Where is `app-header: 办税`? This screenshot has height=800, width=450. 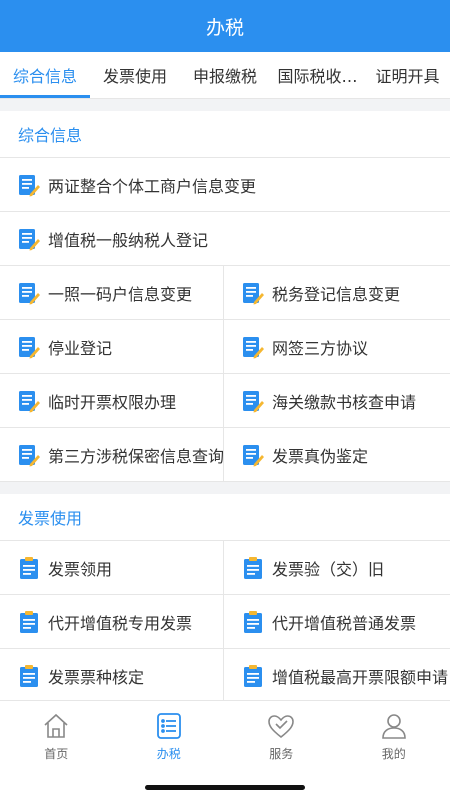
app-header: 办税 is located at coordinates (225, 26).